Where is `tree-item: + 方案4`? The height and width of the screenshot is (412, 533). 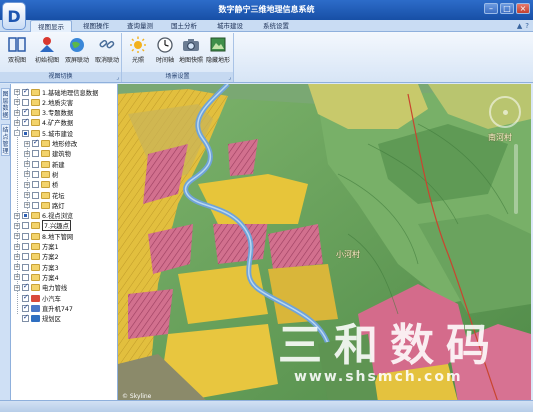
tree-item: + 方案4 is located at coordinates (36, 277).